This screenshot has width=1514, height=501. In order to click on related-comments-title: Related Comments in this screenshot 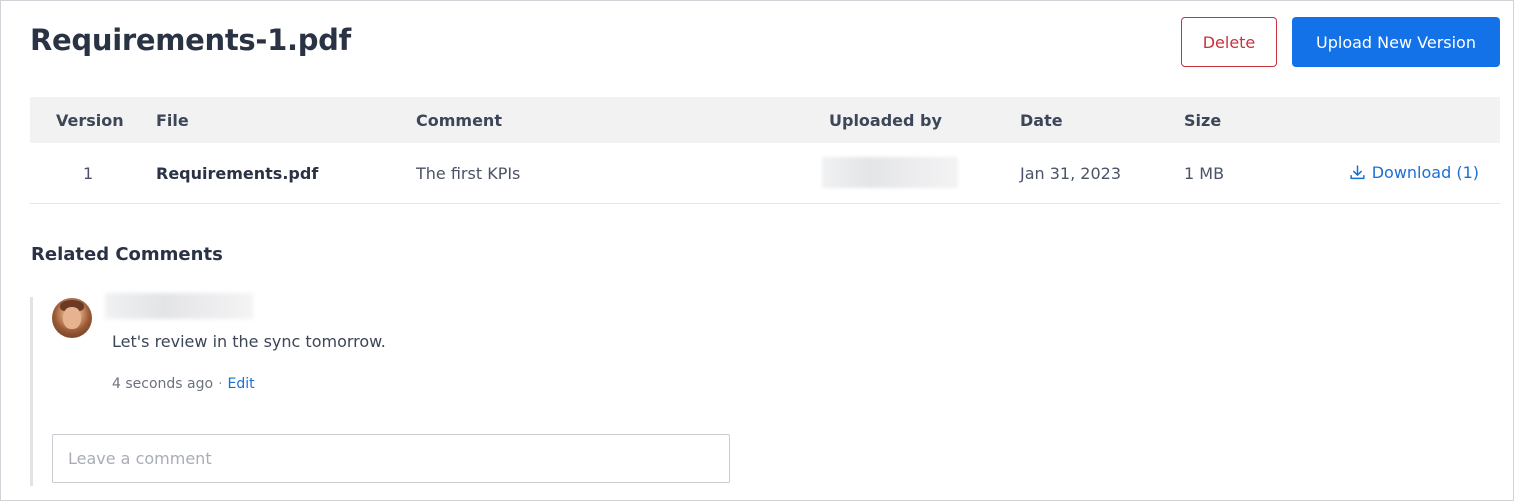, I will do `click(127, 254)`.